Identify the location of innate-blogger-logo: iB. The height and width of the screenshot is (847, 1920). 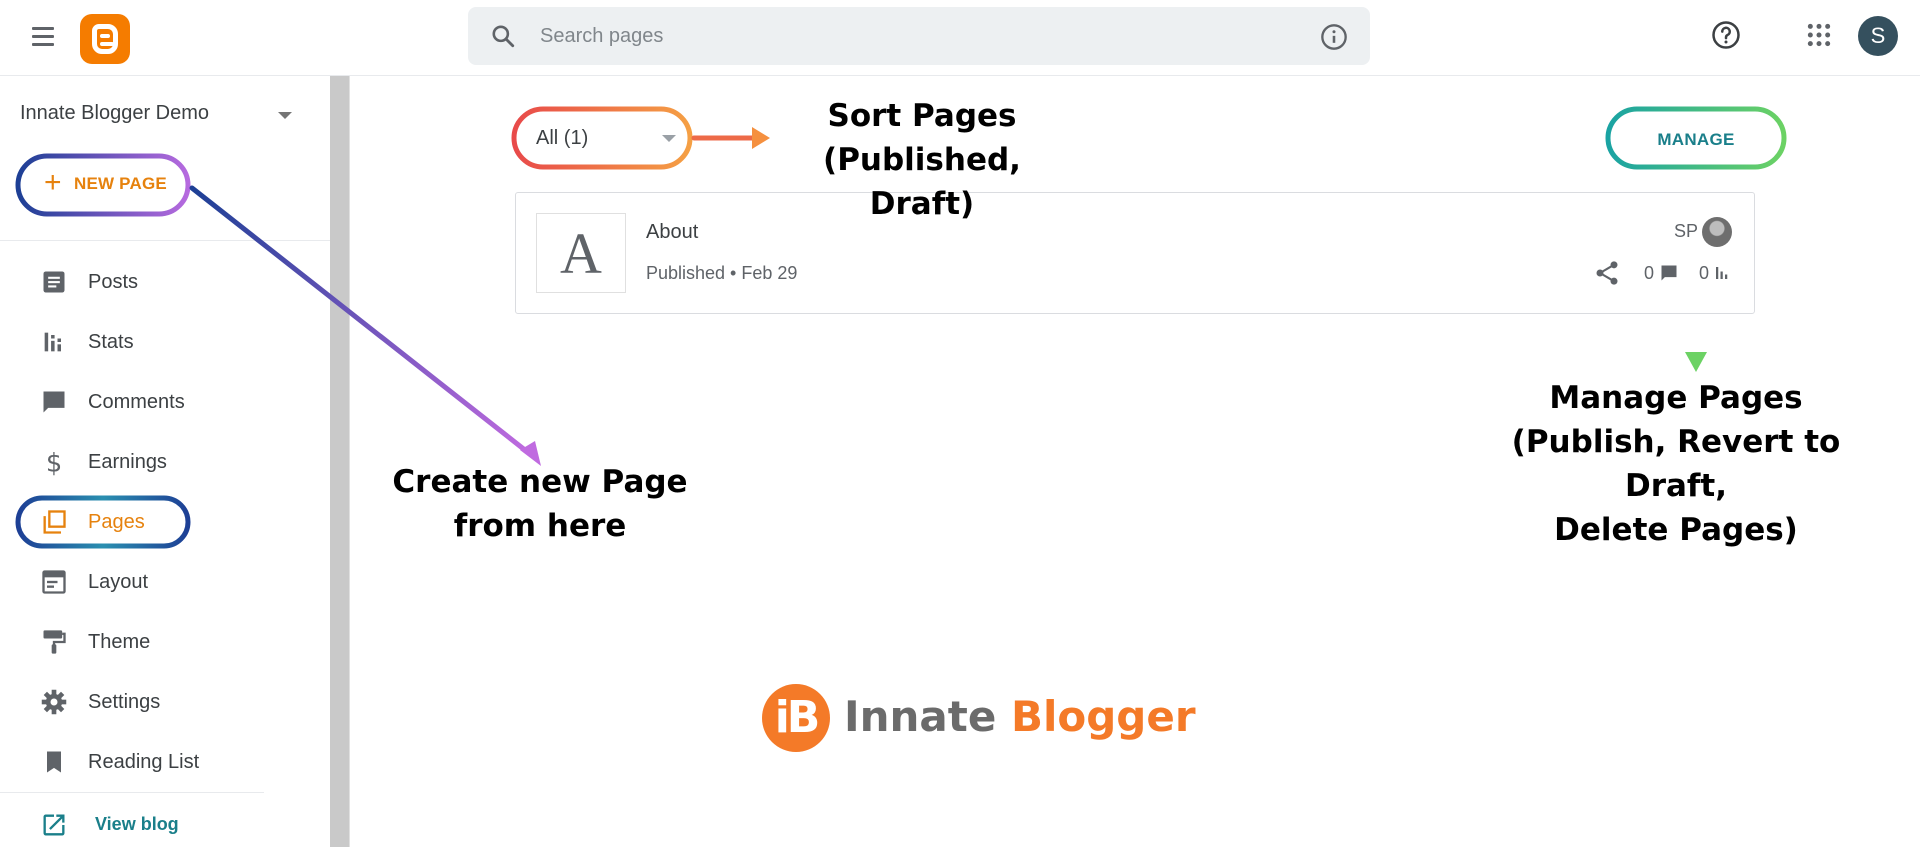
(796, 718).